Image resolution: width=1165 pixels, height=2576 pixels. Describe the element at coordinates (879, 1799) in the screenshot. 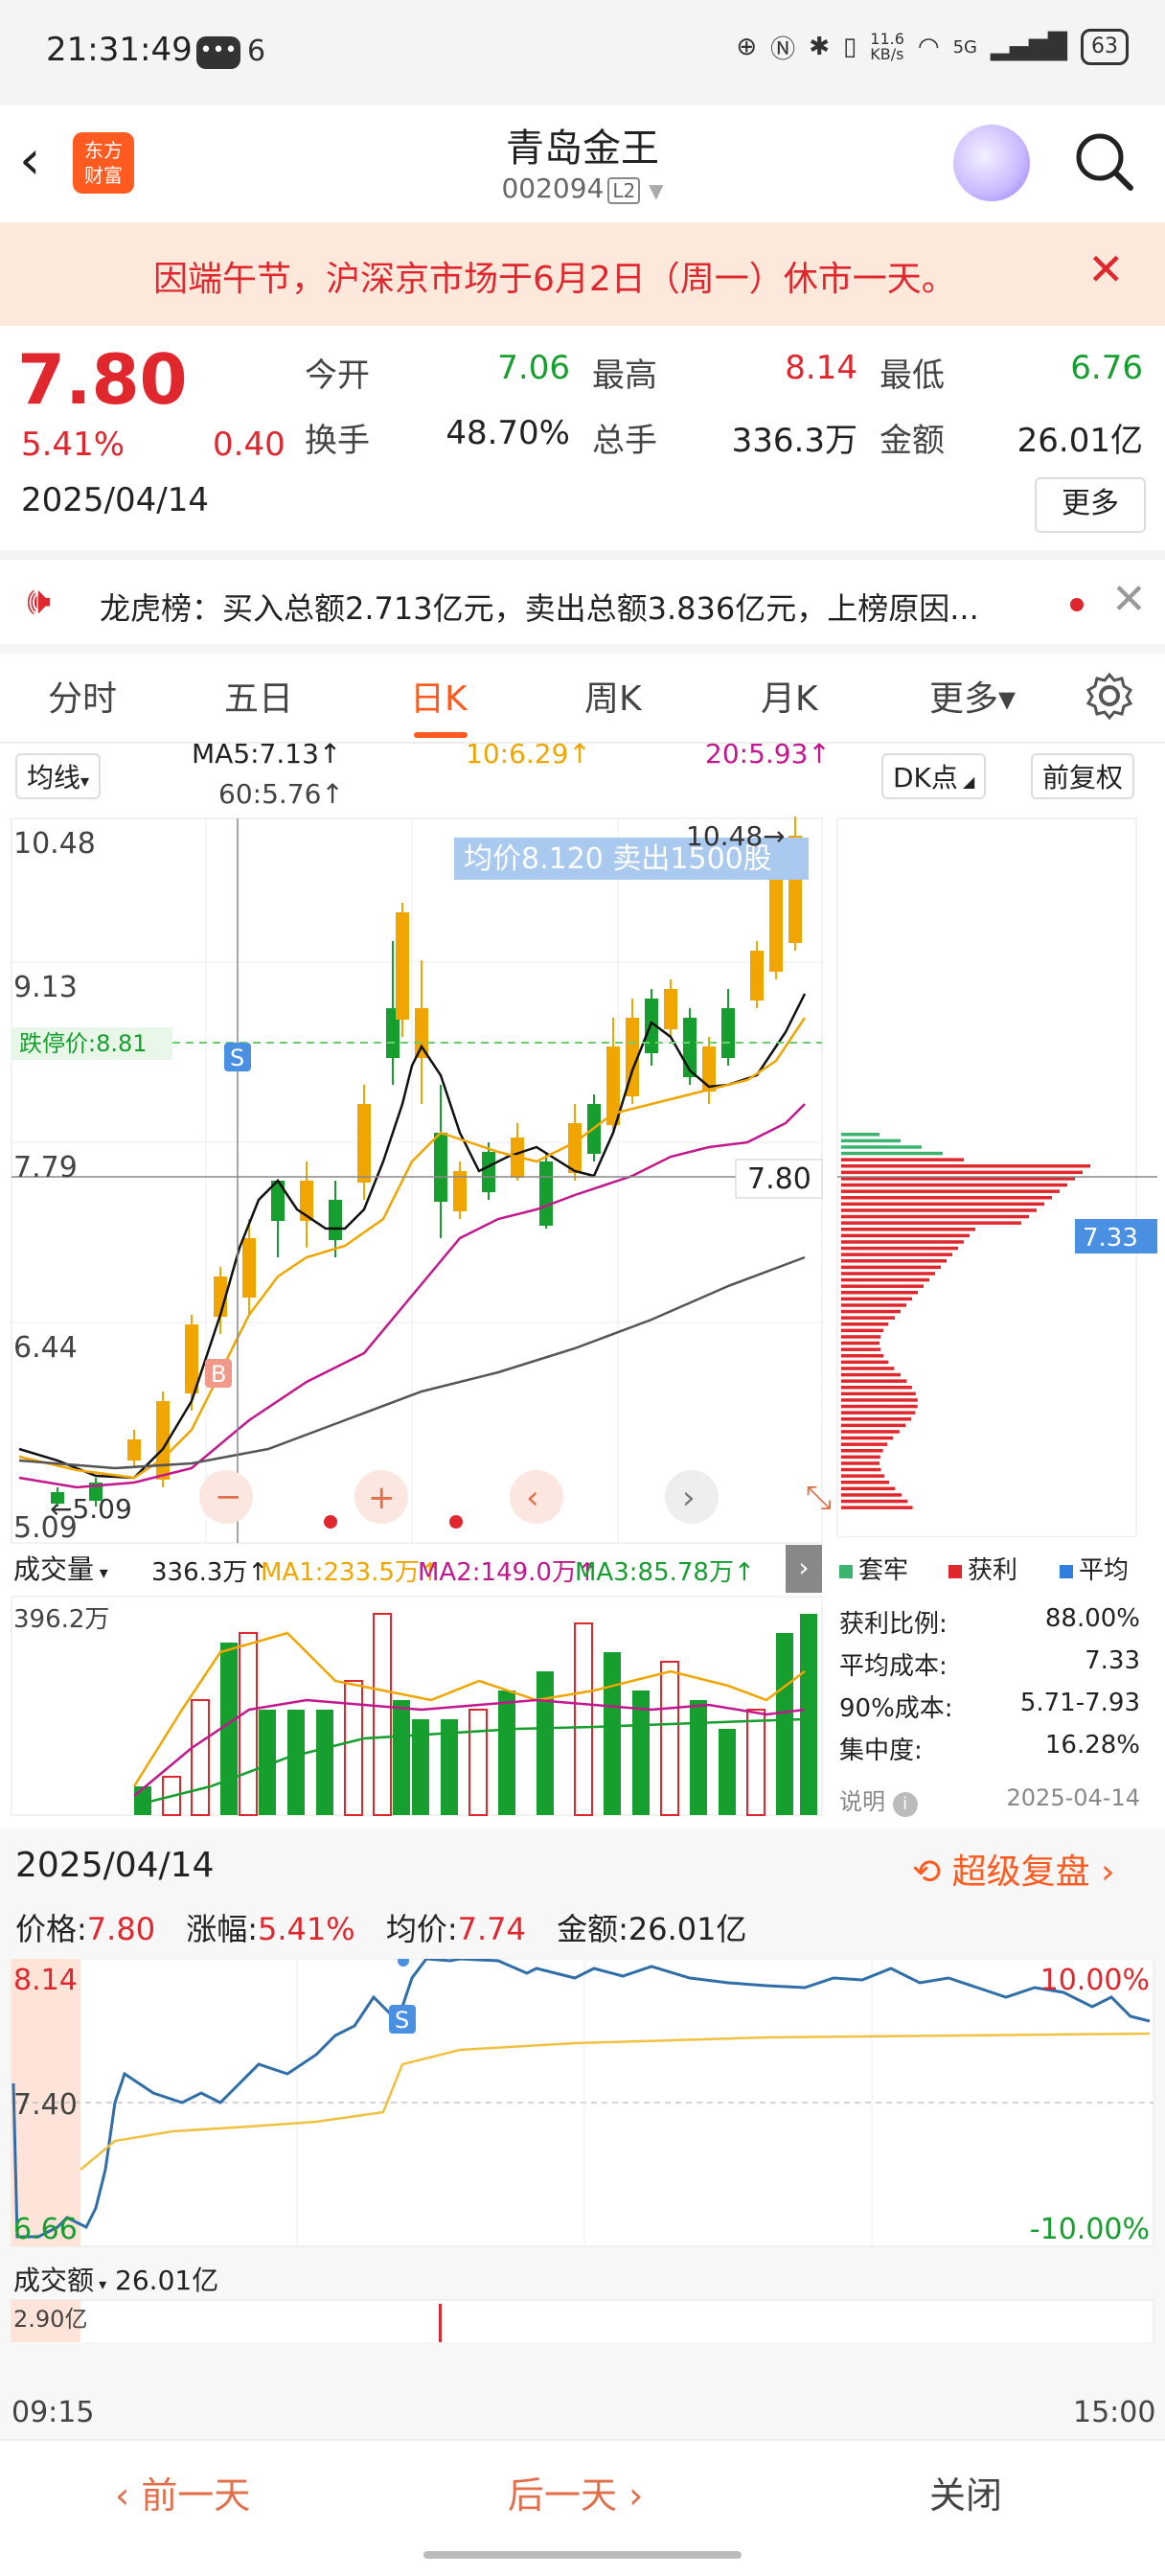

I see `chip-note-link: 说明 i` at that location.